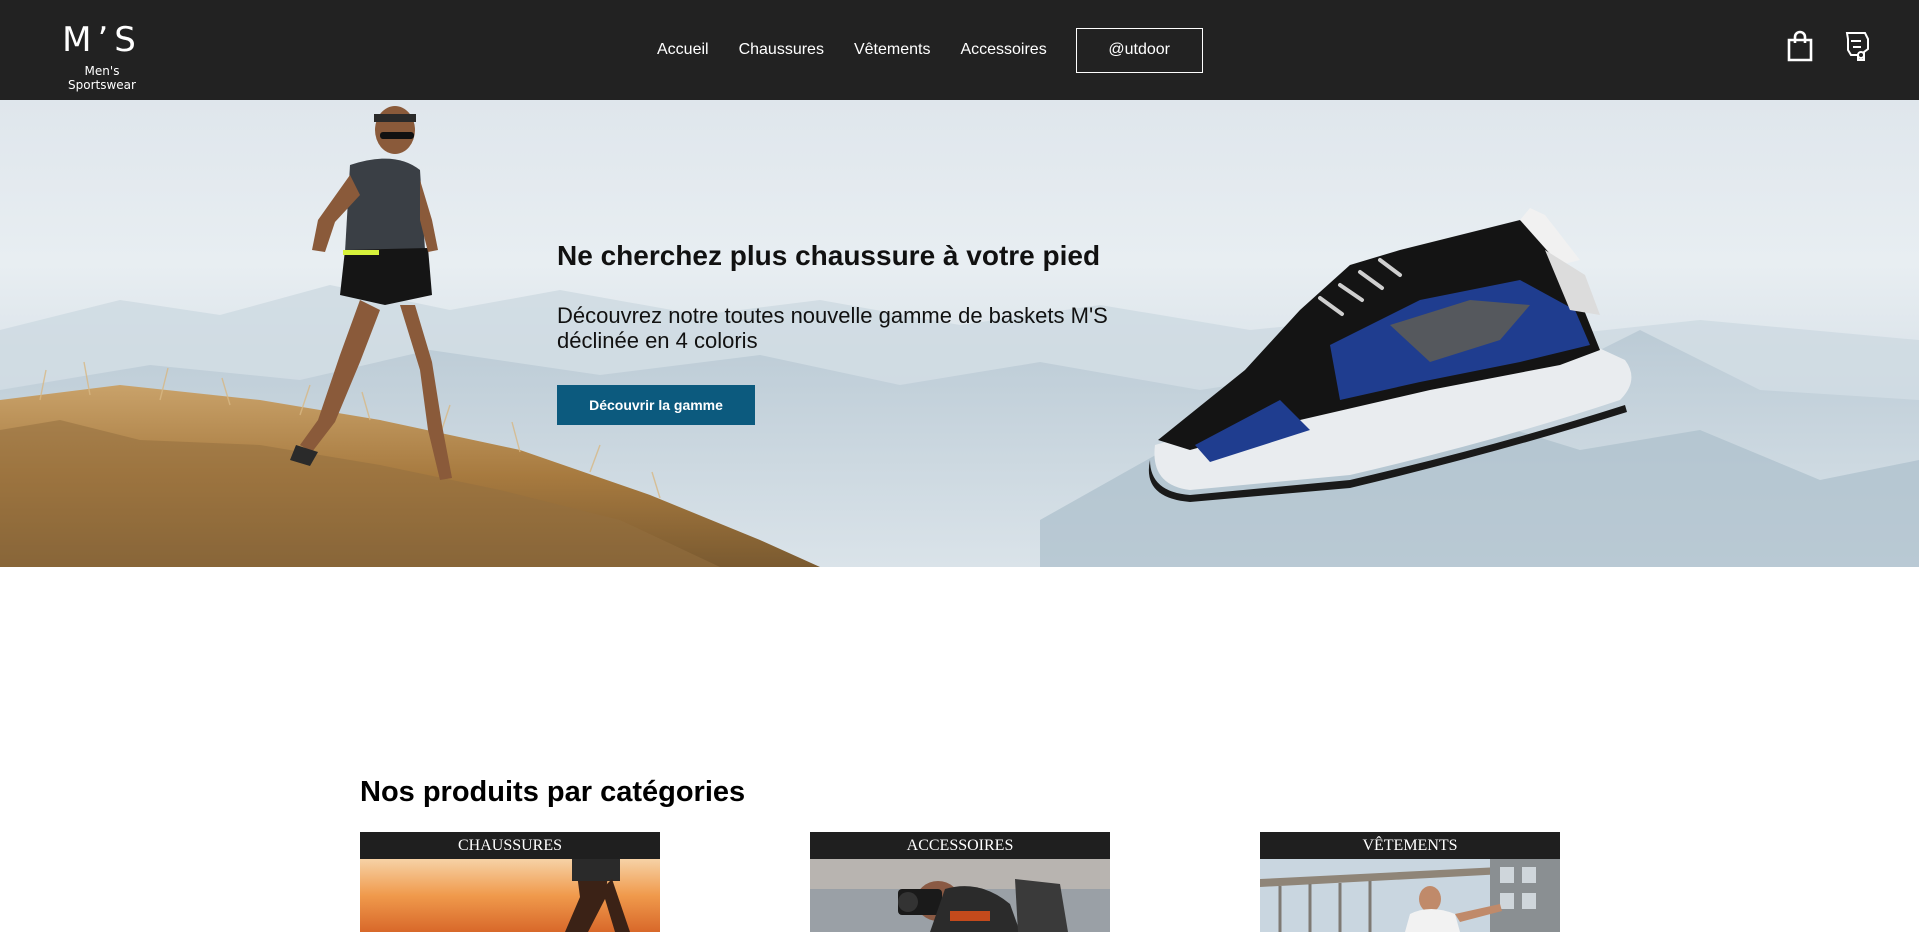 Image resolution: width=1919 pixels, height=932 pixels. What do you see at coordinates (960, 845) in the screenshot?
I see `category-label: ACCESSOIRES` at bounding box center [960, 845].